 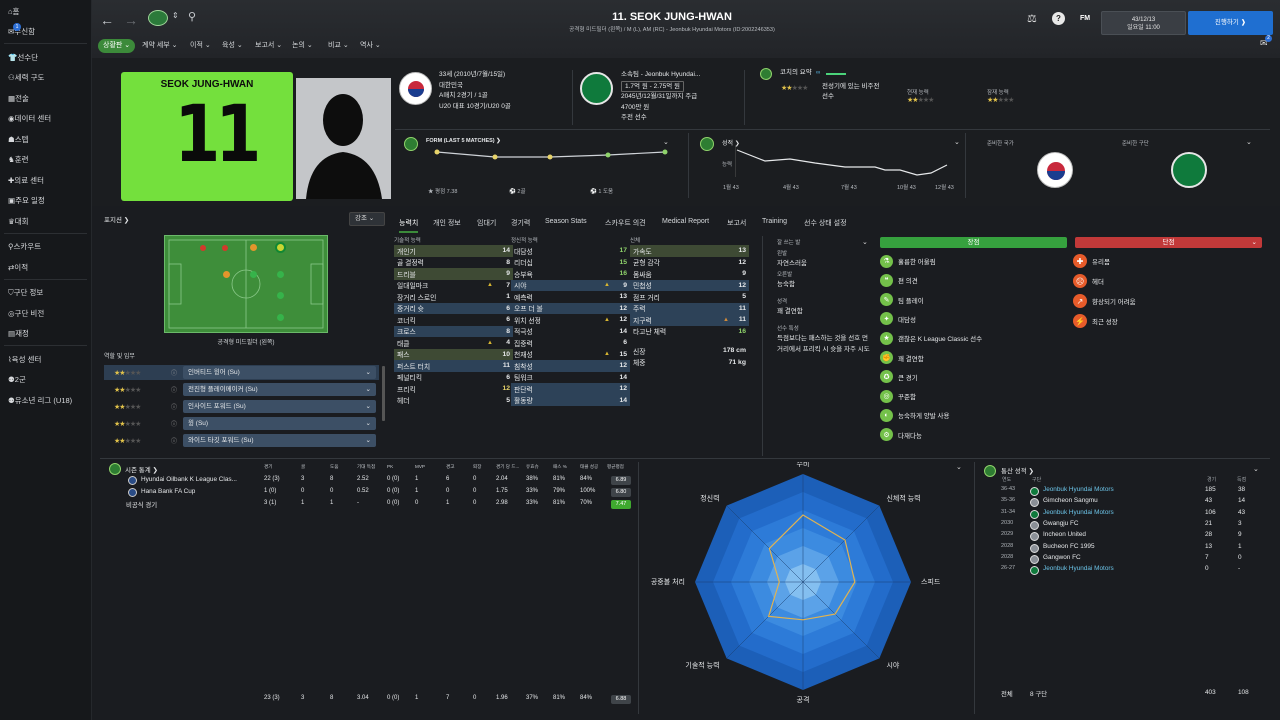 I want to click on sidebar-item: ⚉ 유소년 리그 (U18), so click(x=45, y=400).